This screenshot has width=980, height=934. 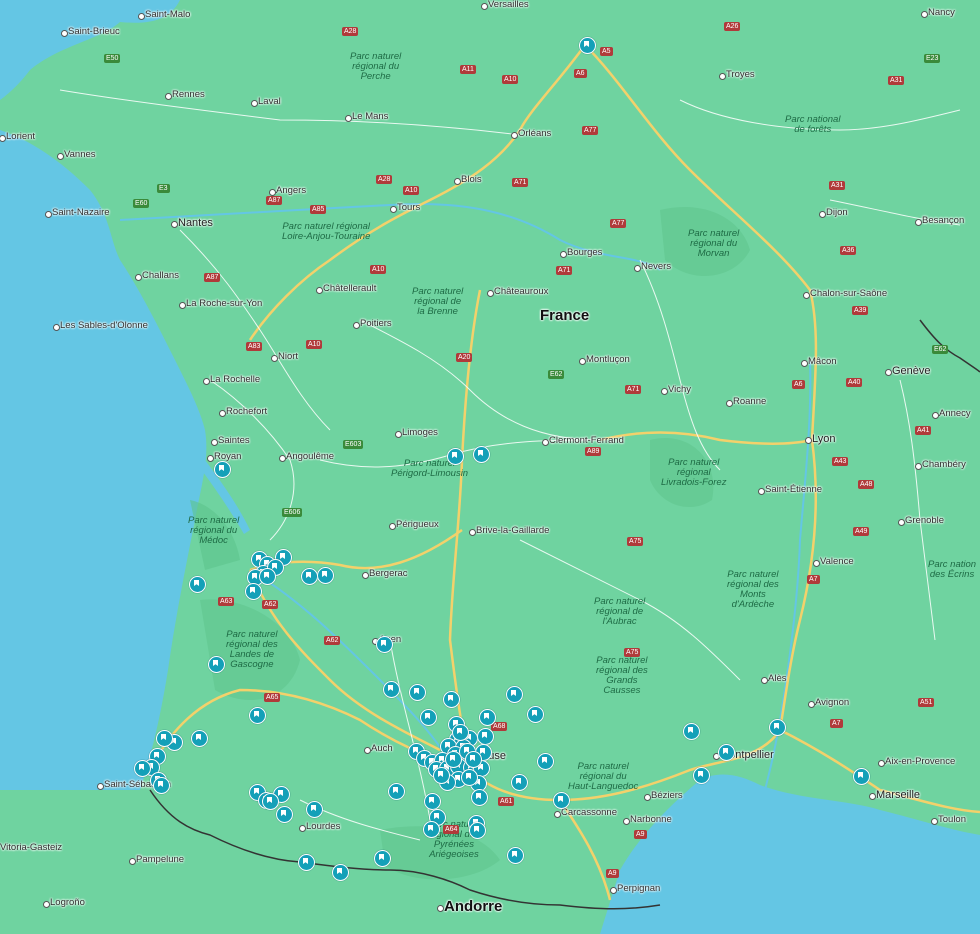 I want to click on city-label: Vichy, so click(x=679, y=390).